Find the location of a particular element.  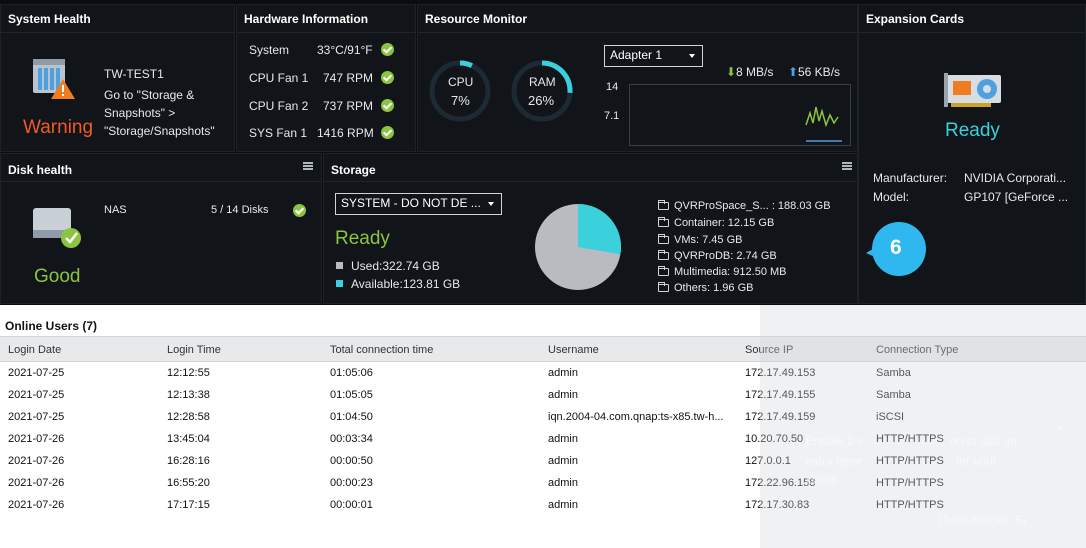

table-cell: 01:04:50 is located at coordinates (351, 417).